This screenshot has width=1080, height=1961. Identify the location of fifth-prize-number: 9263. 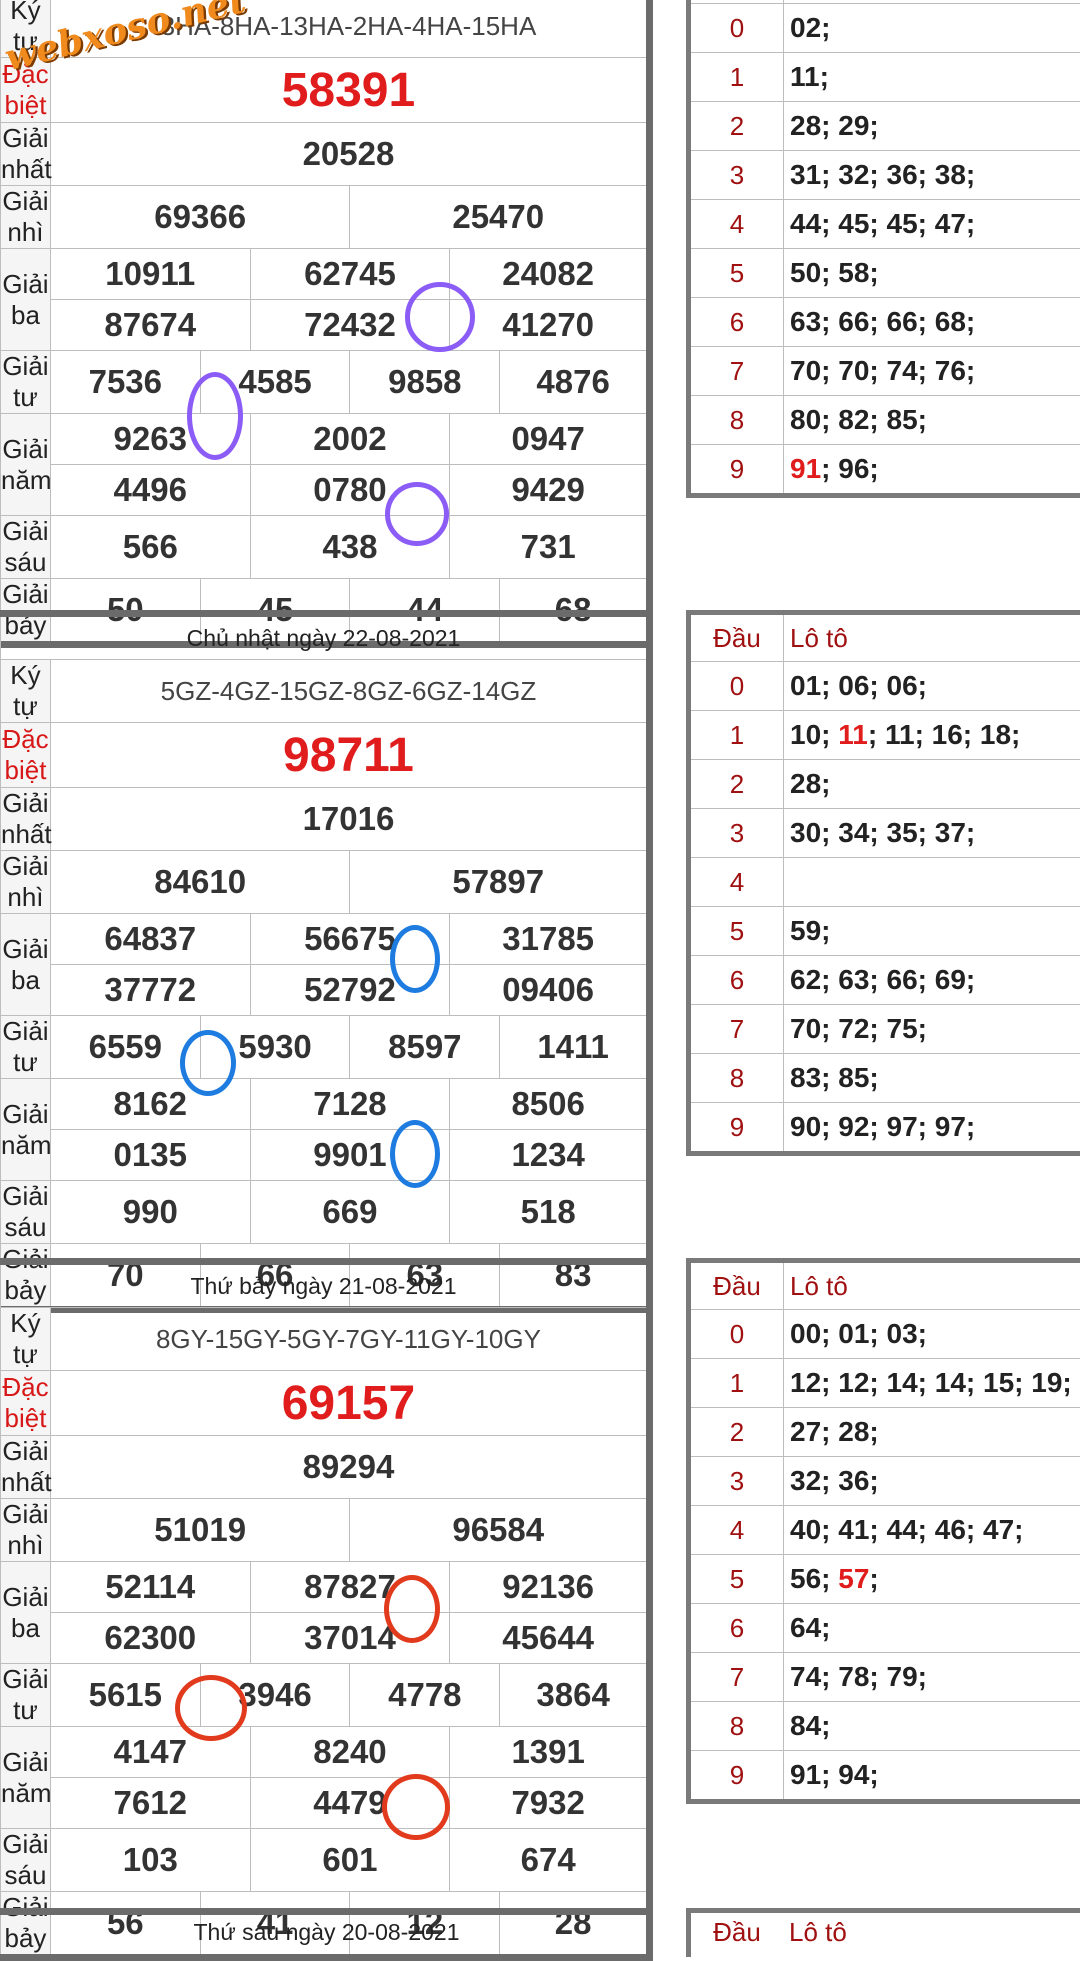
(150, 439).